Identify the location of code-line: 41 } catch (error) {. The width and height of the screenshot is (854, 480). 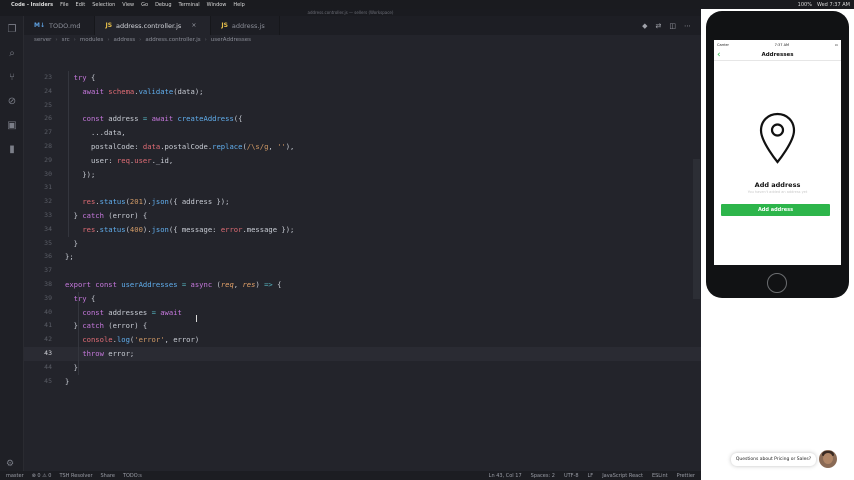
(362, 326).